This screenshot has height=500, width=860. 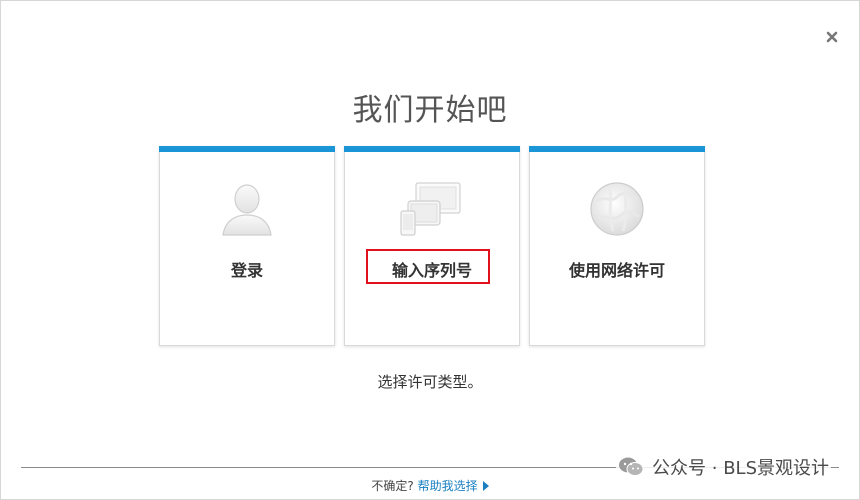 I want to click on user-silhouette-icon, so click(x=247, y=211).